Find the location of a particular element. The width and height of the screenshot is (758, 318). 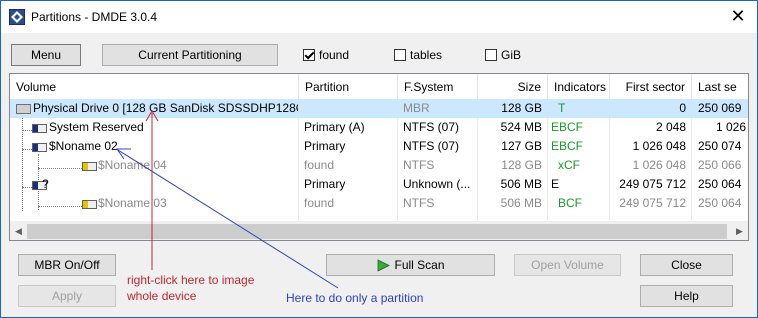

cell-partition: Primary (A) is located at coordinates (334, 127).